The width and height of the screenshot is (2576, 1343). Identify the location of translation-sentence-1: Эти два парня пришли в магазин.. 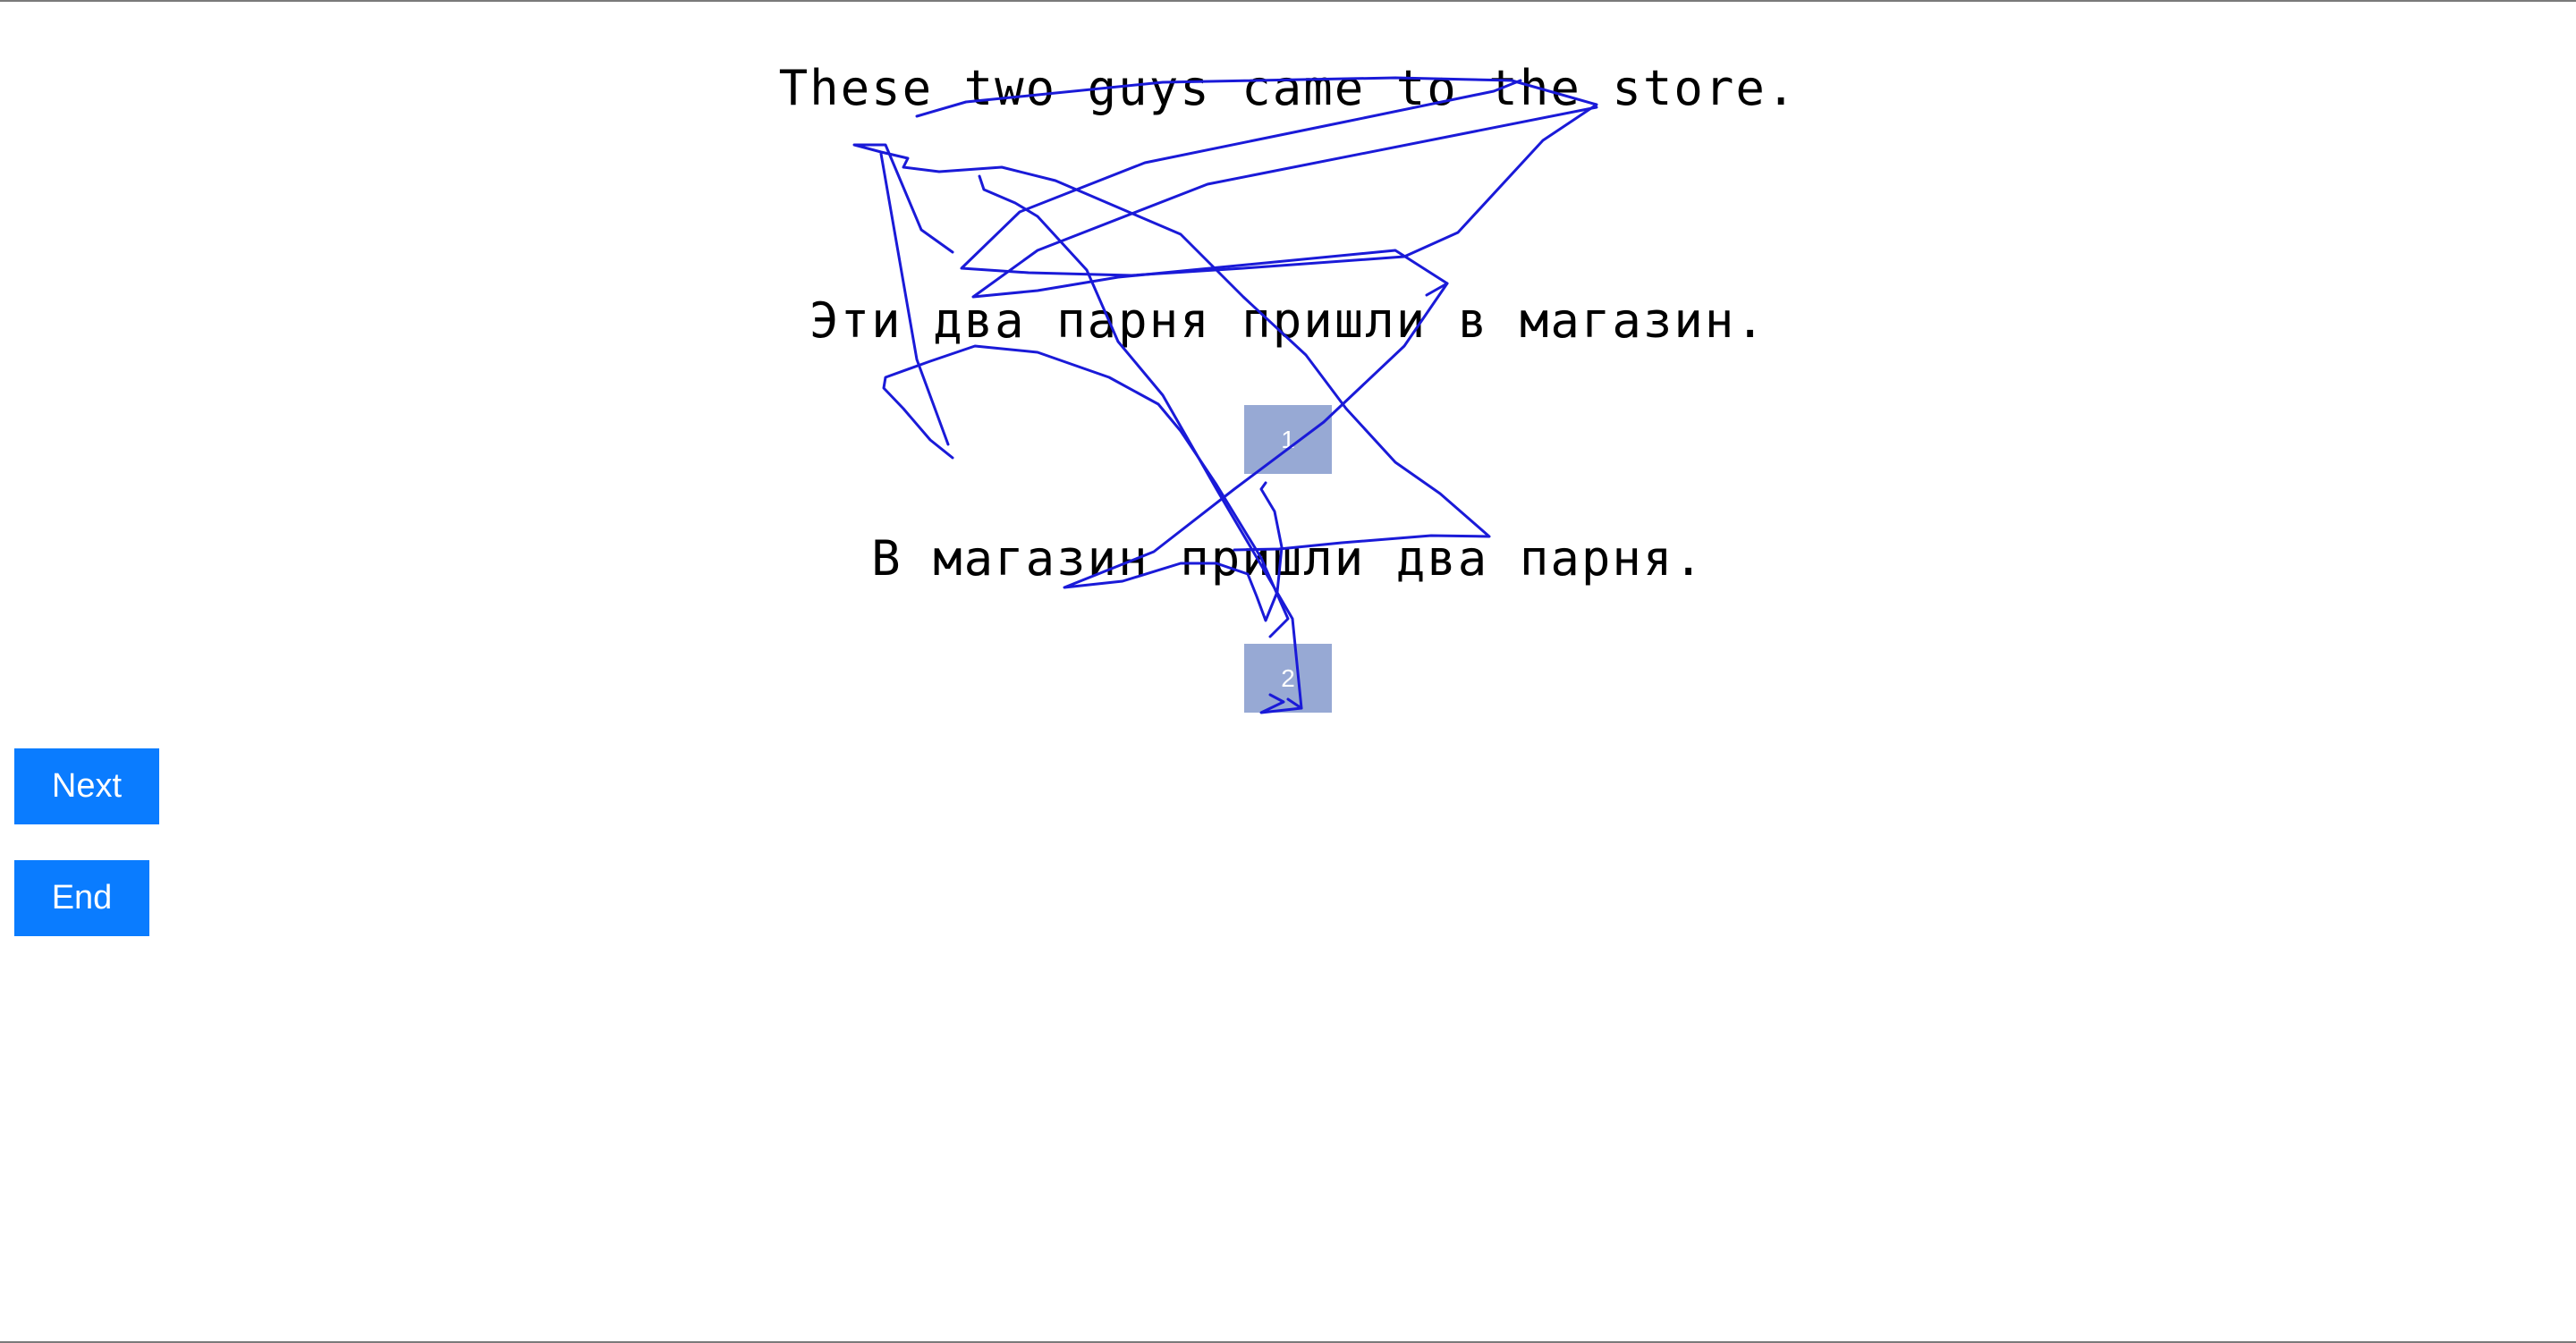
(1288, 320).